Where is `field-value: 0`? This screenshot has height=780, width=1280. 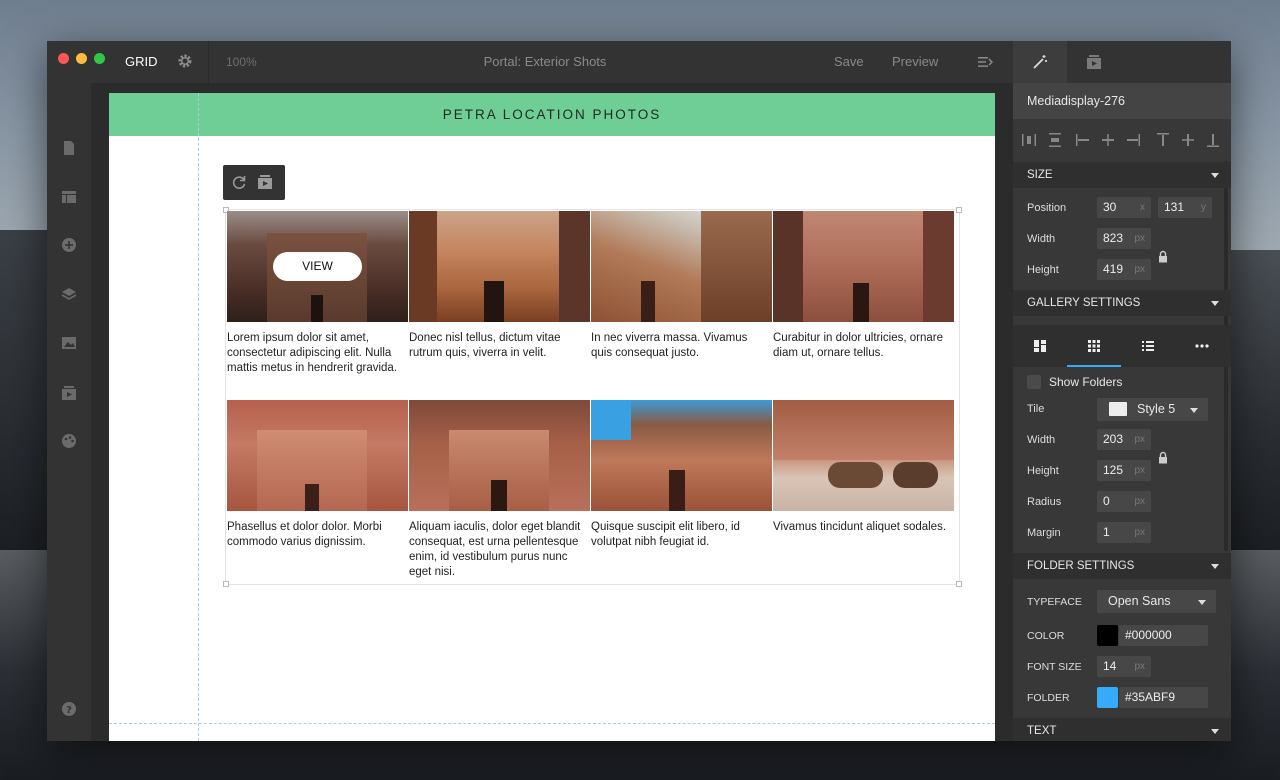
field-value: 0 is located at coordinates (1106, 501).